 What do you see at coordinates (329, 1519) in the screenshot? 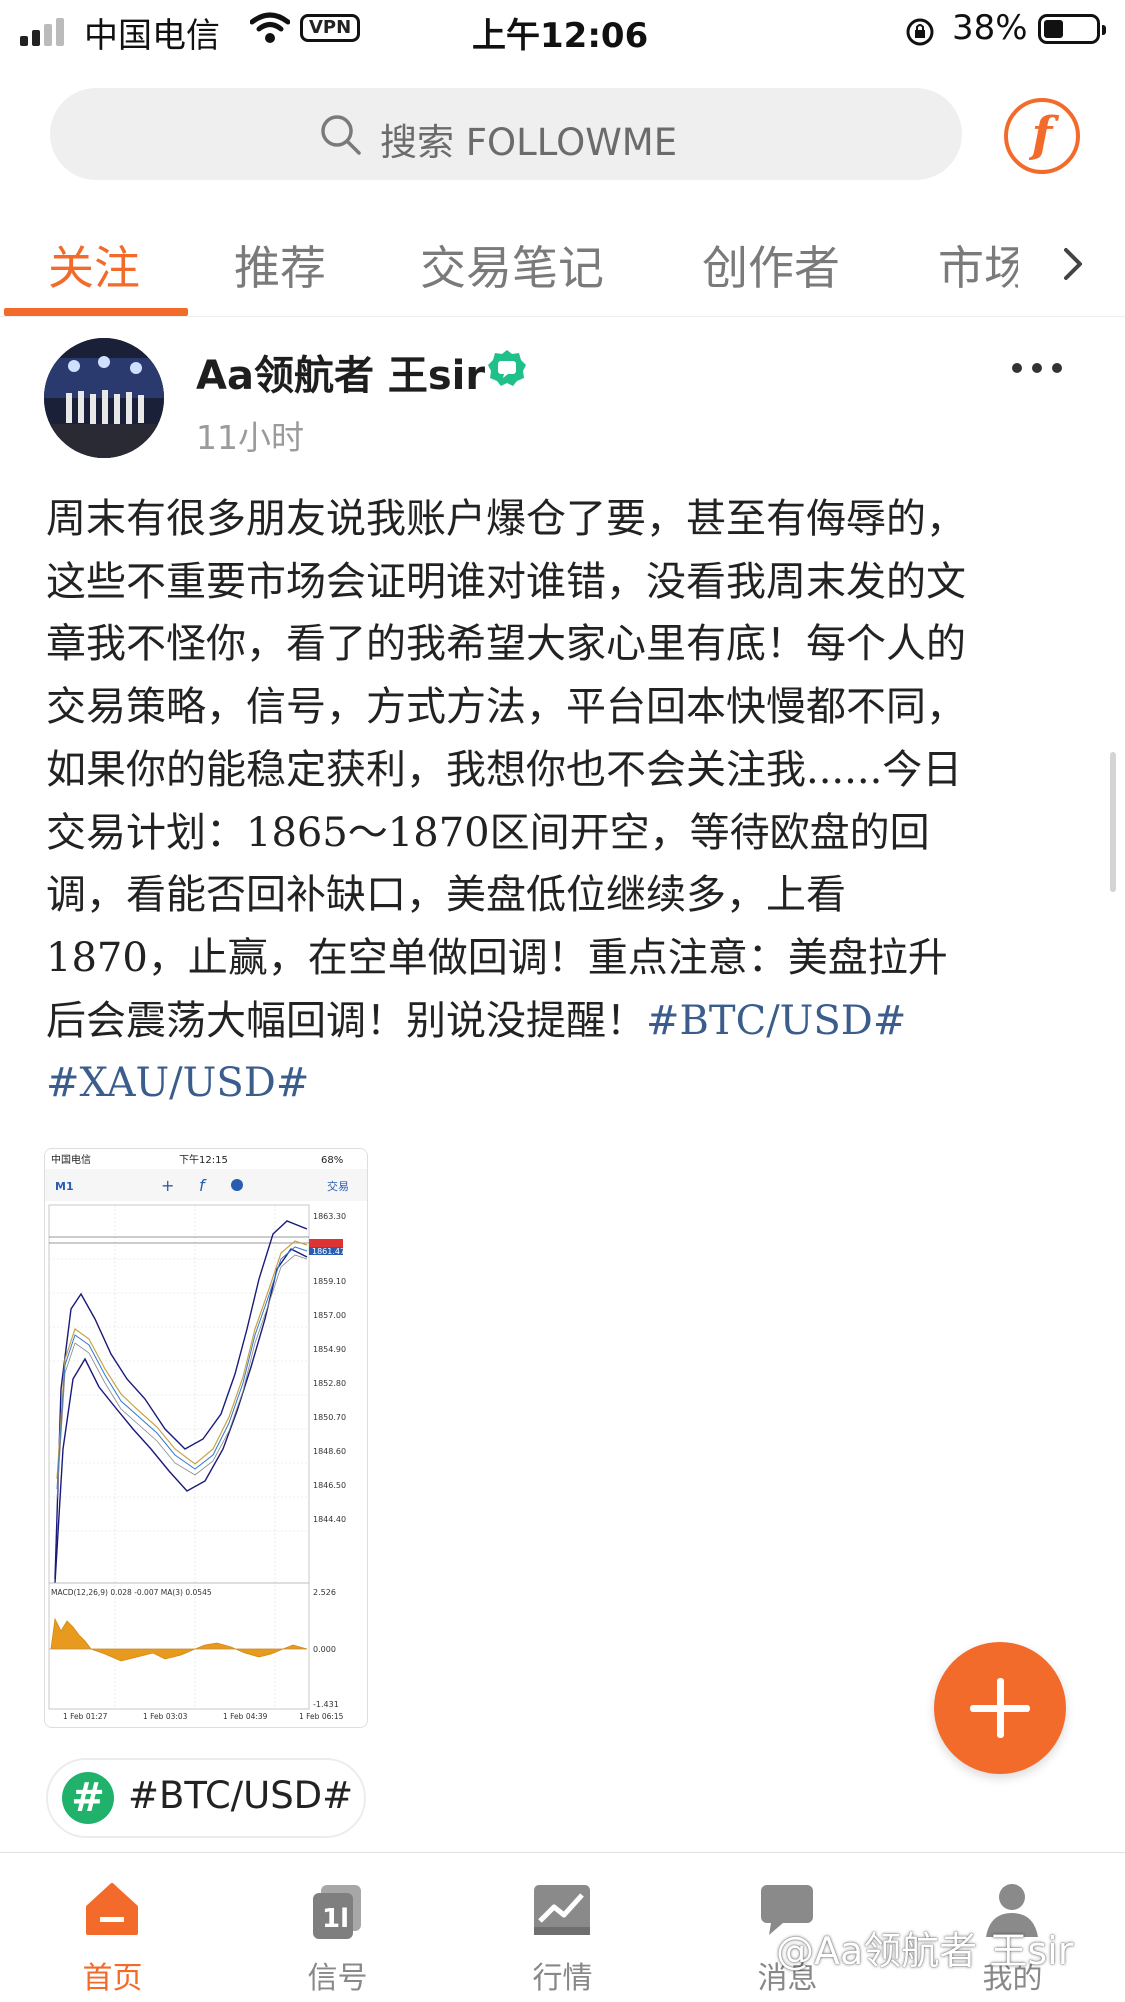
I see `price-tick: 1844.40` at bounding box center [329, 1519].